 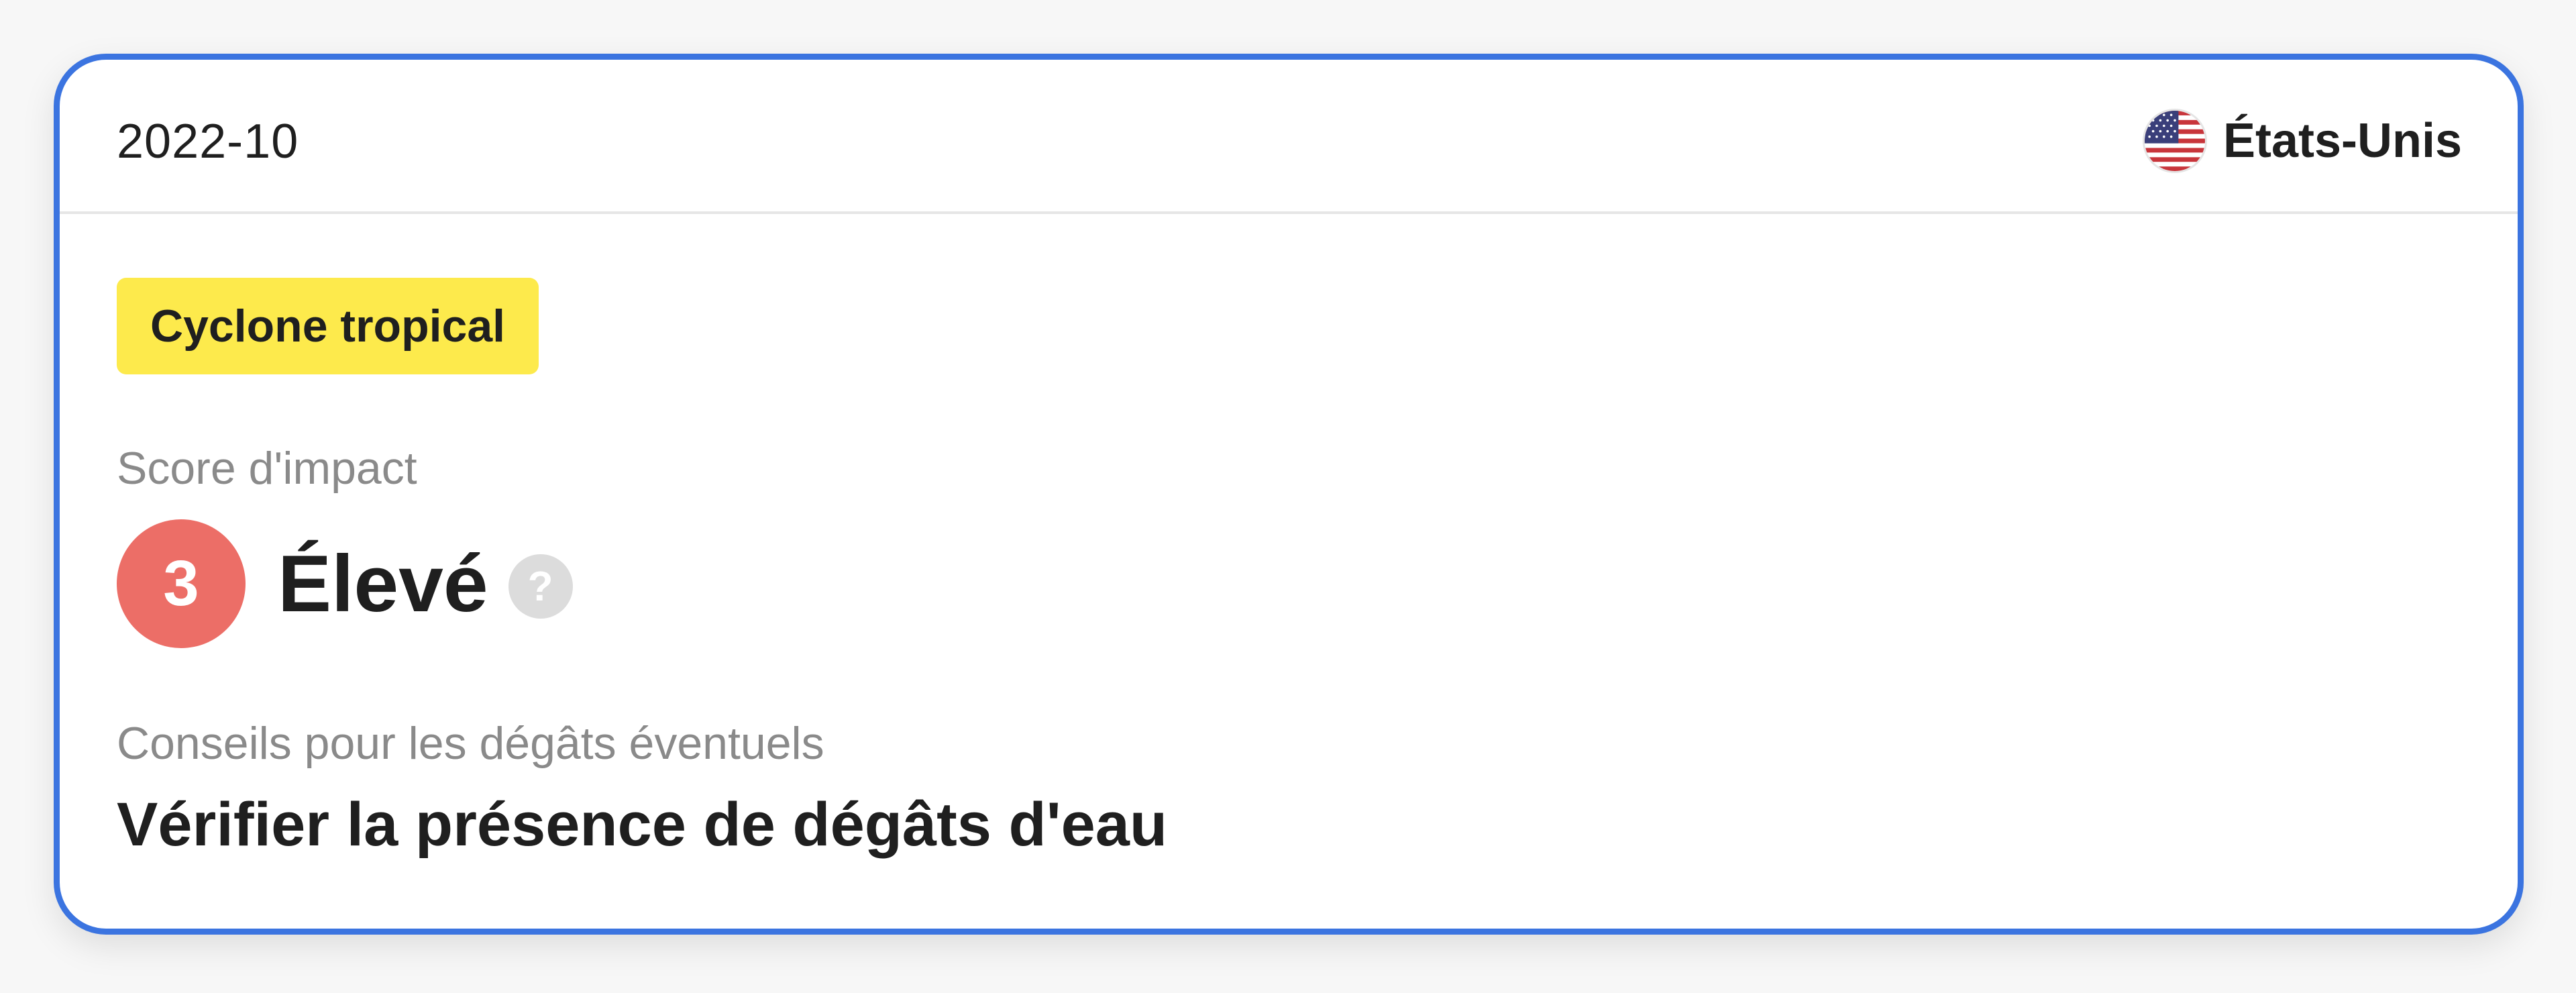 I want to click on hazard-badge: Cyclone tropical, so click(x=328, y=326).